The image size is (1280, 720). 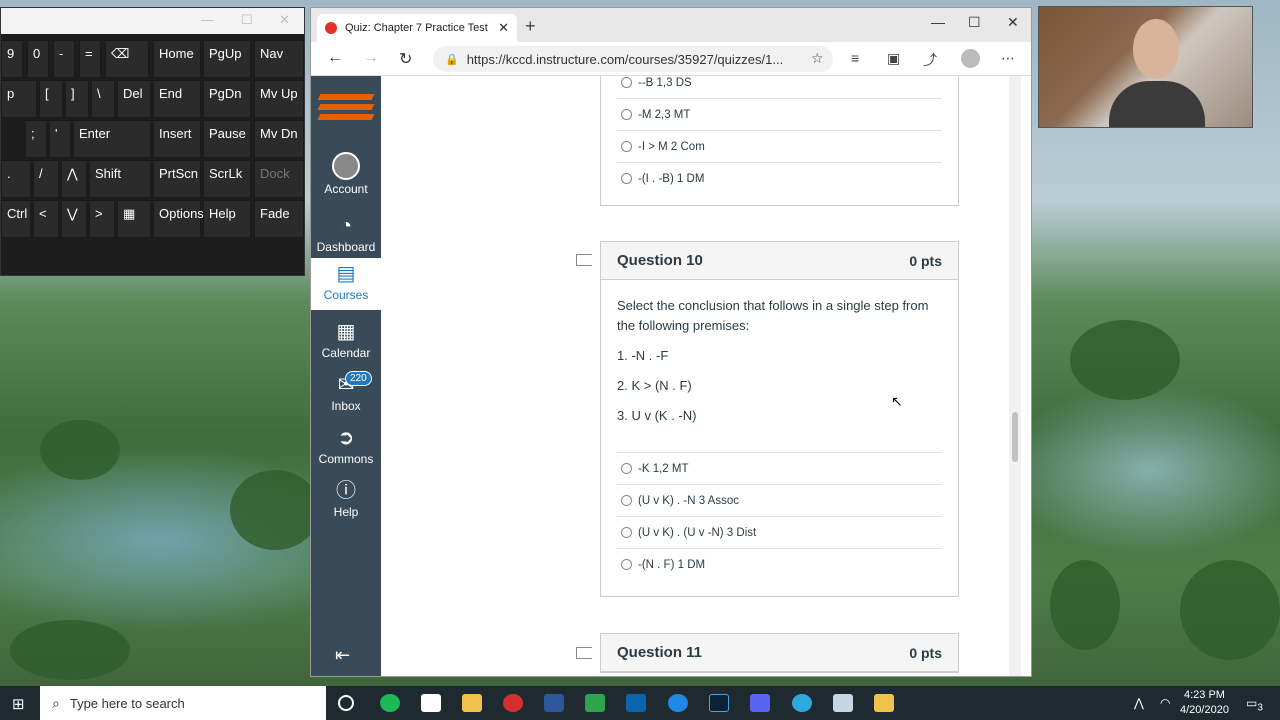 I want to click on osk-key: PgDn, so click(x=227, y=99).